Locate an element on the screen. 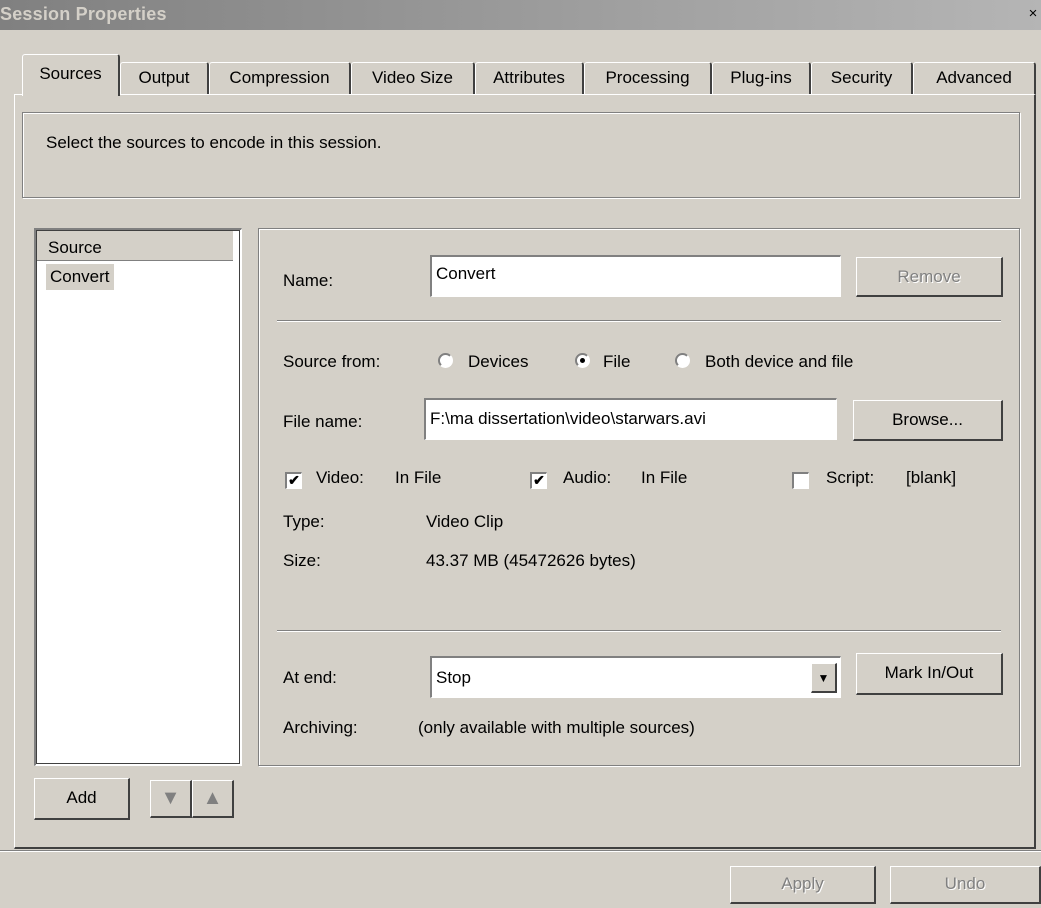 This screenshot has width=1041, height=908. both-radio is located at coordinates (682, 360).